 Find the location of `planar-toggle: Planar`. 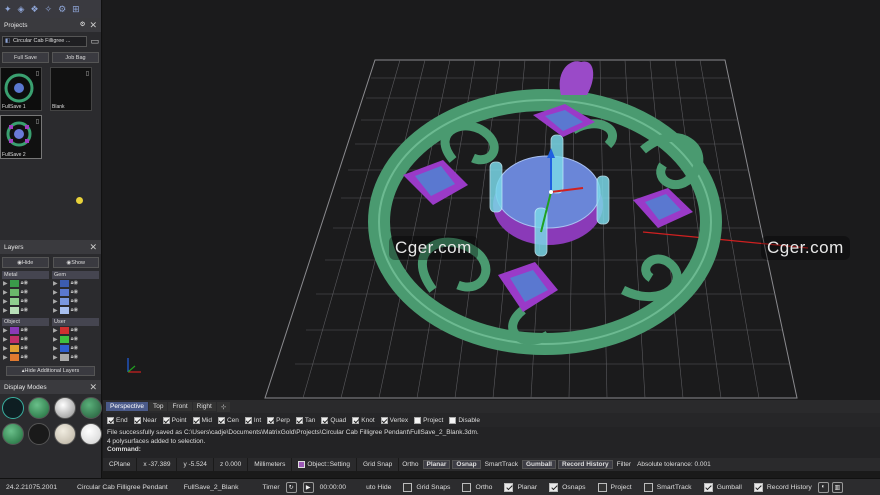

planar-toggle: Planar is located at coordinates (436, 464).